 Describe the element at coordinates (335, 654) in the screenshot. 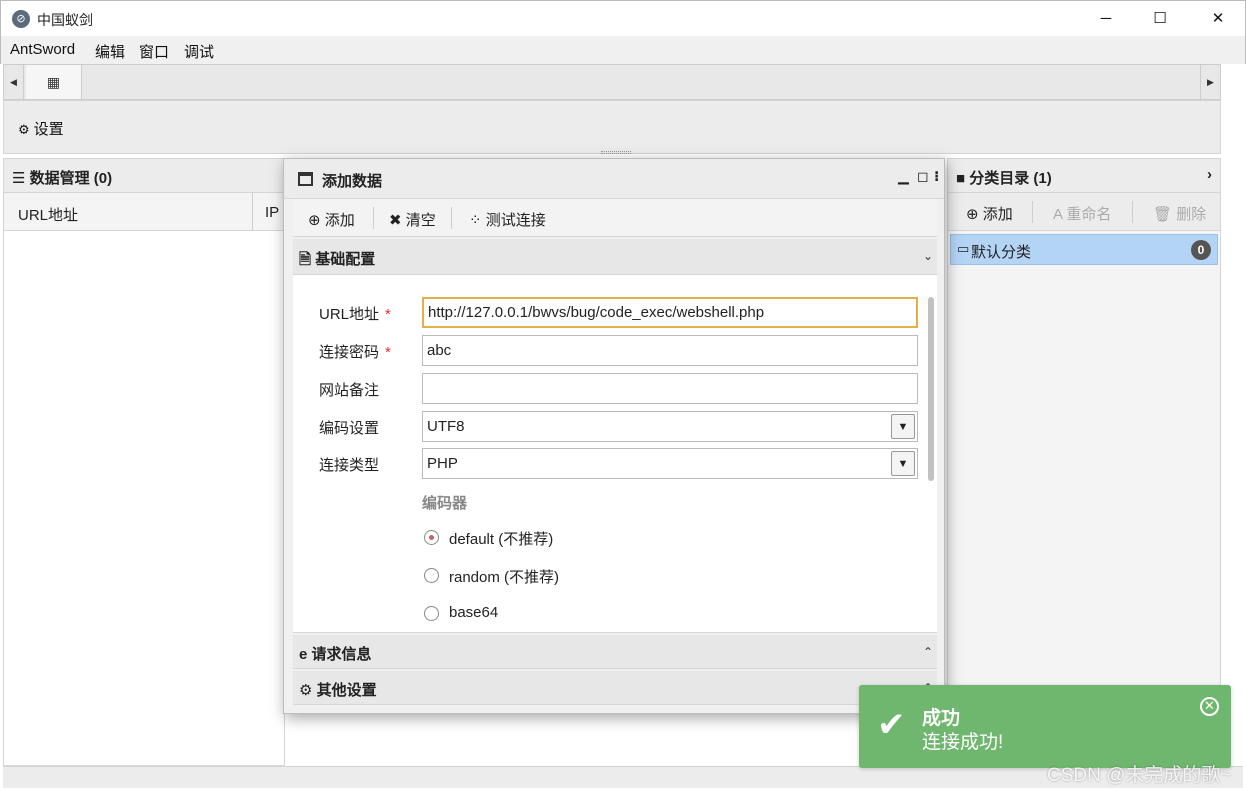

I see `section-request-title: e 请求信息` at that location.